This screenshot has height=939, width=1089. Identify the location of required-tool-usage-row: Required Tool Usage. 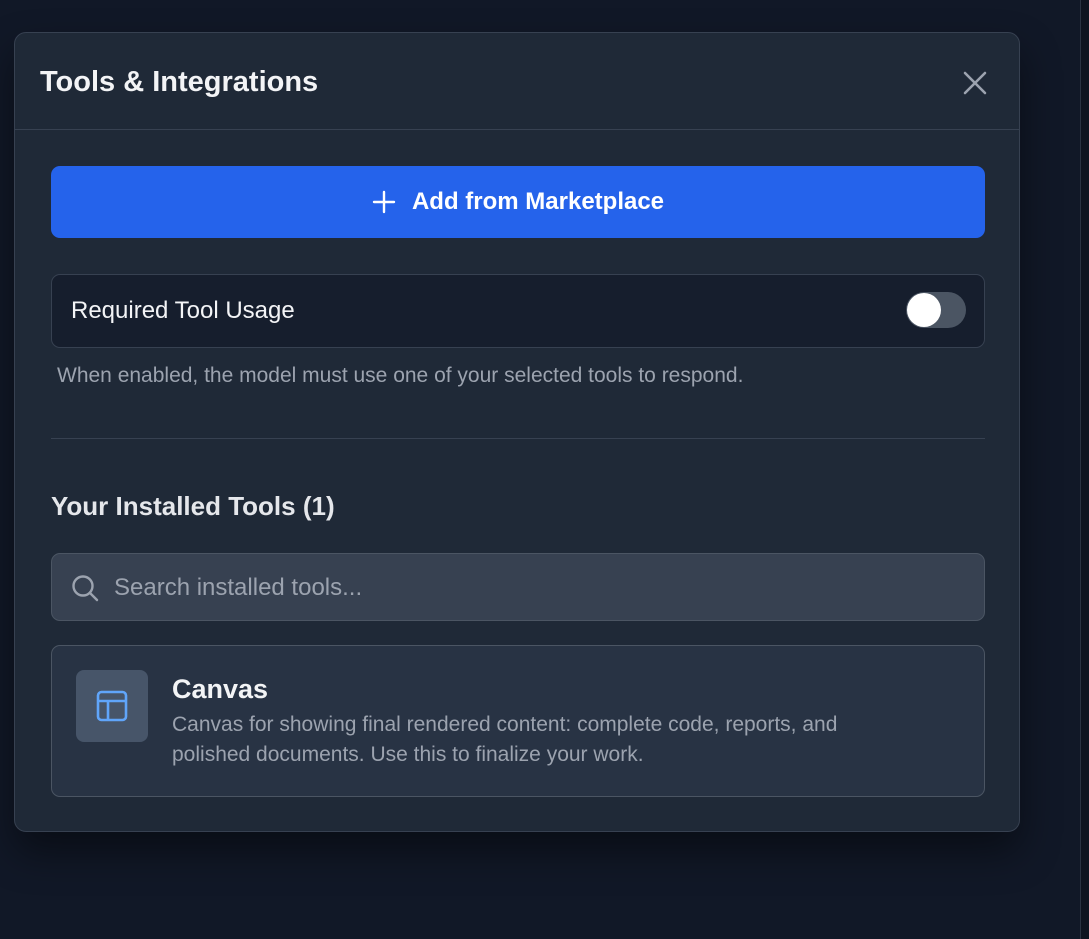
(518, 311).